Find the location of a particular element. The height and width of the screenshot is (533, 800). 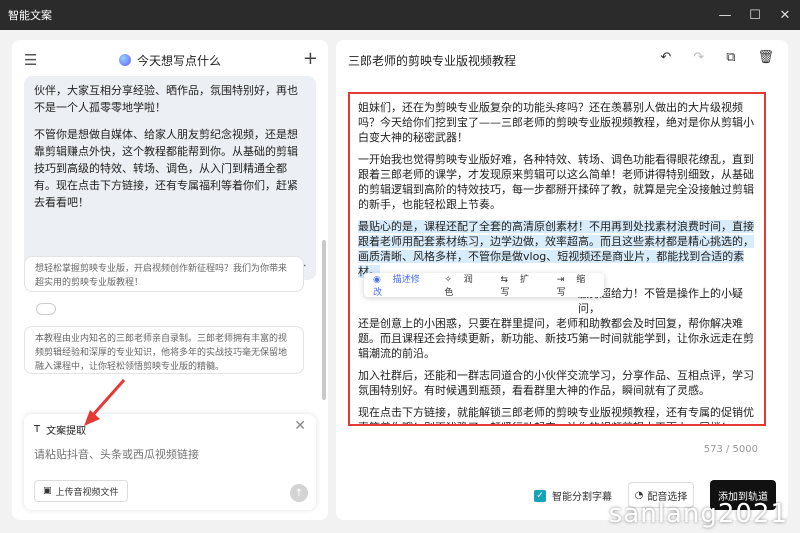

polish-label: 润色 is located at coordinates (458, 286).